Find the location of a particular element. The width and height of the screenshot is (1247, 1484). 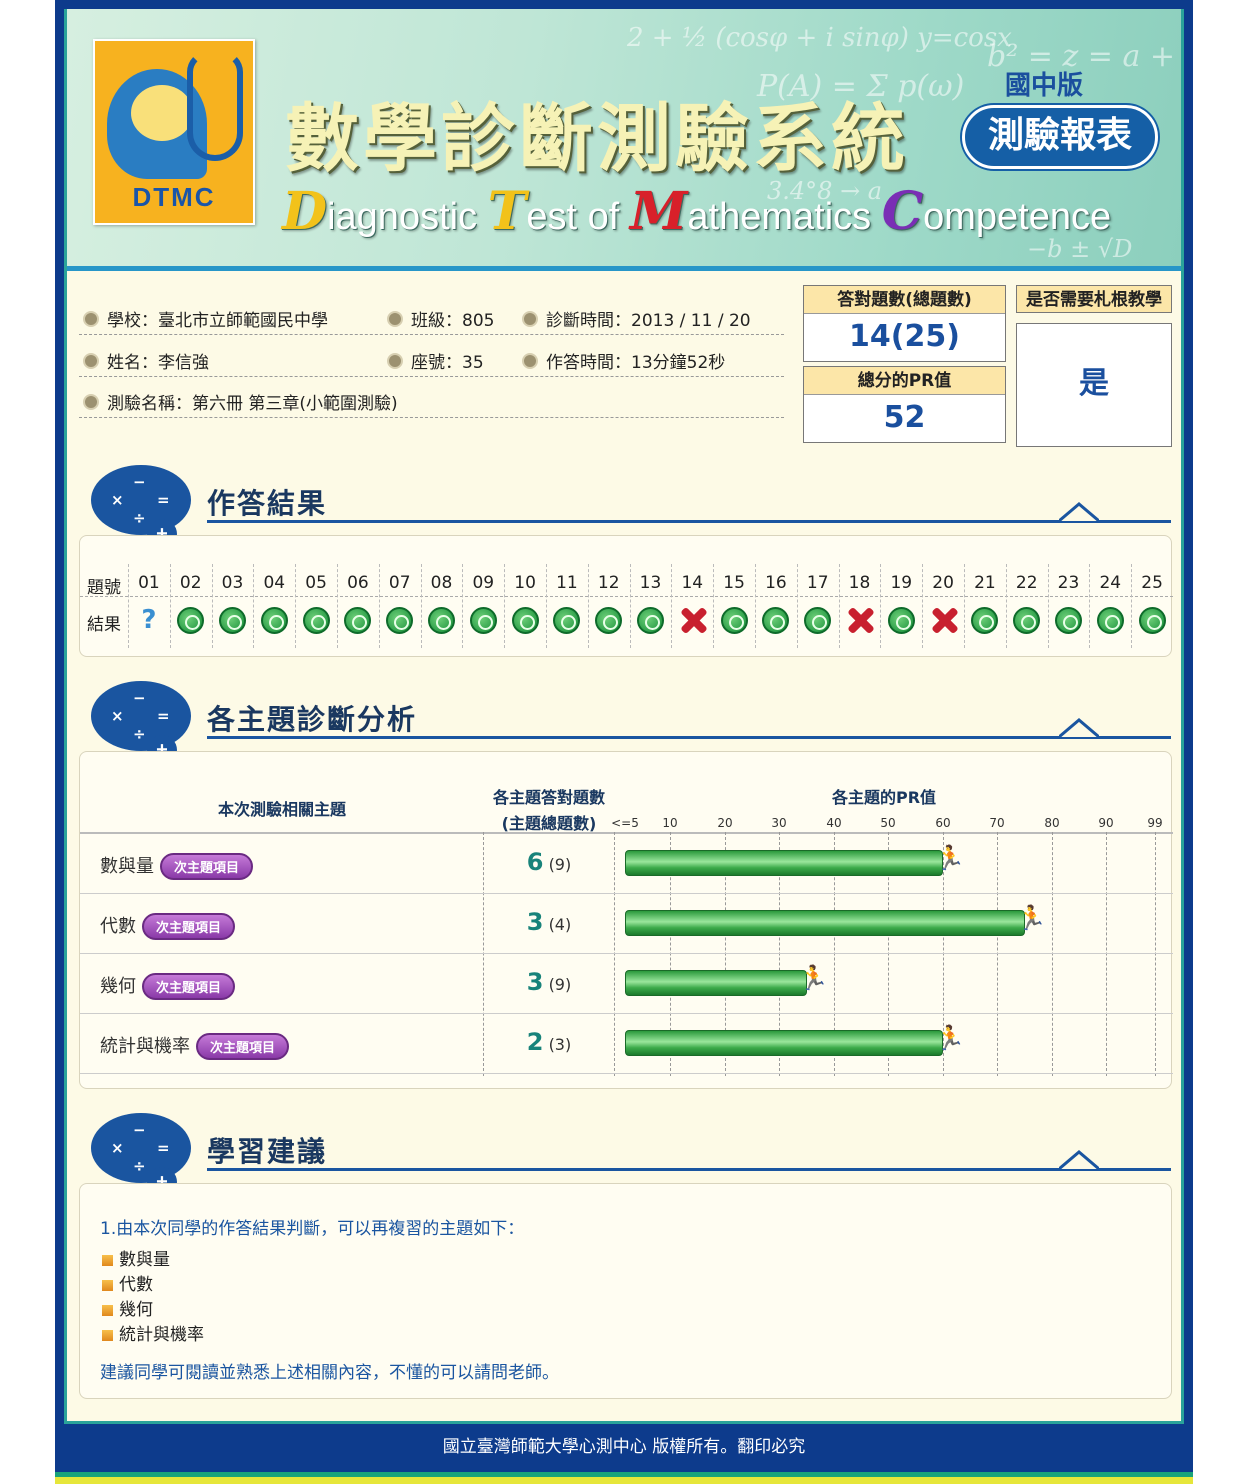

section-divider is located at coordinates (689, 1169).